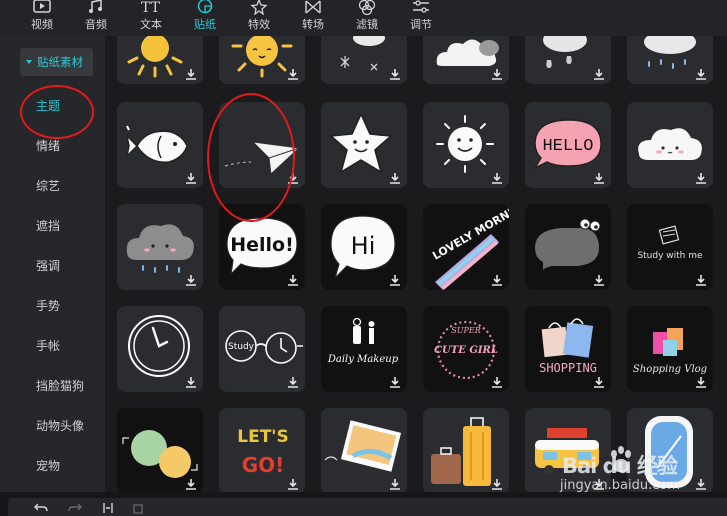 The height and width of the screenshot is (516, 727). Describe the element at coordinates (160, 145) in the screenshot. I see `sticker-fish` at that location.